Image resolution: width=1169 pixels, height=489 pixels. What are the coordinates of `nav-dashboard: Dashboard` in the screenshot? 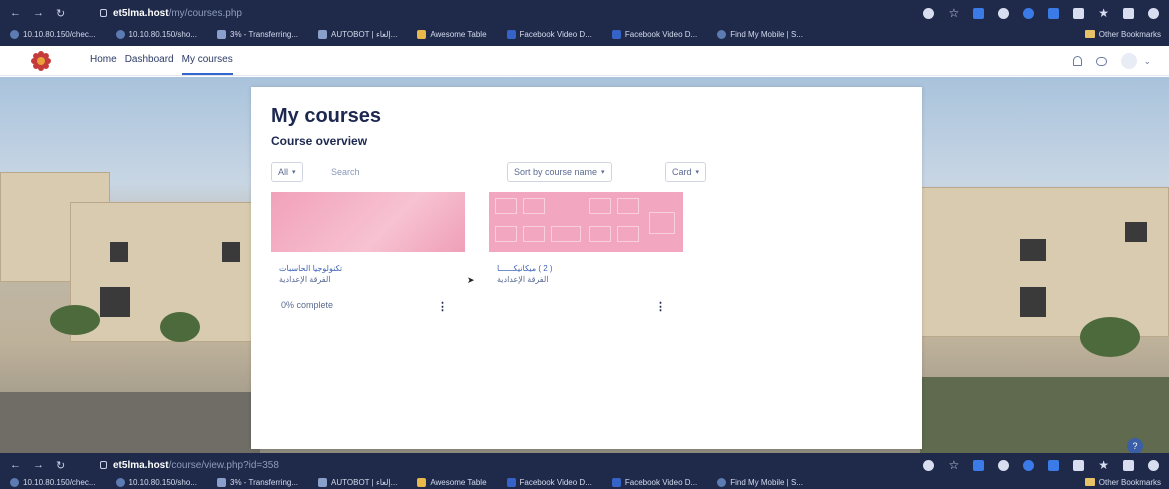 It's located at (149, 60).